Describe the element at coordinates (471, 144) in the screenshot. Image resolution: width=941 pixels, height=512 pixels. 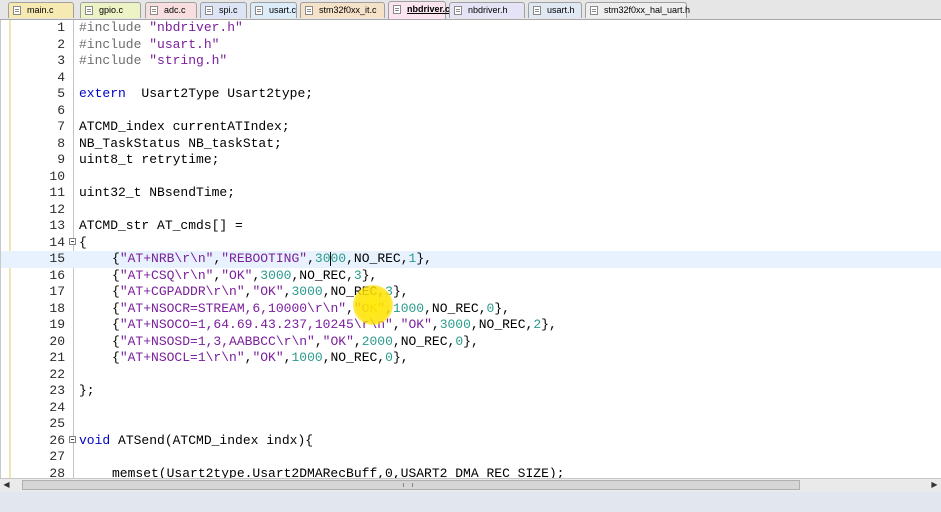
I see `code-line: 8 NB_TaskStatus NB_taskStat;` at that location.